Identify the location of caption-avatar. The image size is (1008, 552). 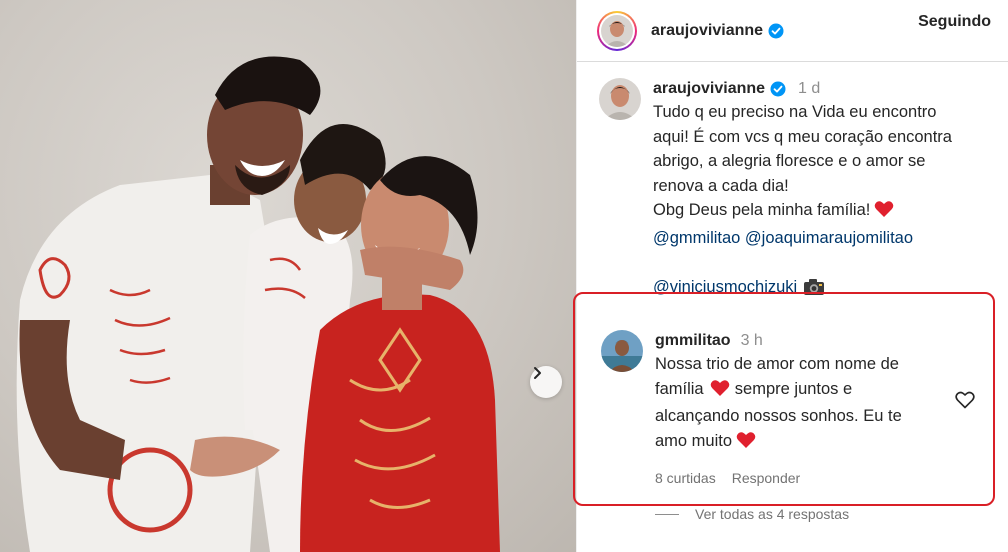
(620, 99).